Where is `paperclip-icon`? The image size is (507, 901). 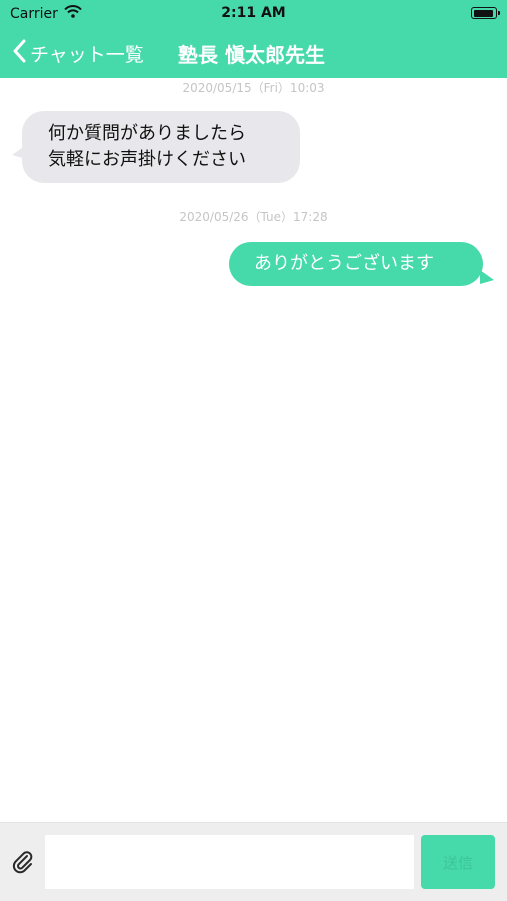 paperclip-icon is located at coordinates (23, 862).